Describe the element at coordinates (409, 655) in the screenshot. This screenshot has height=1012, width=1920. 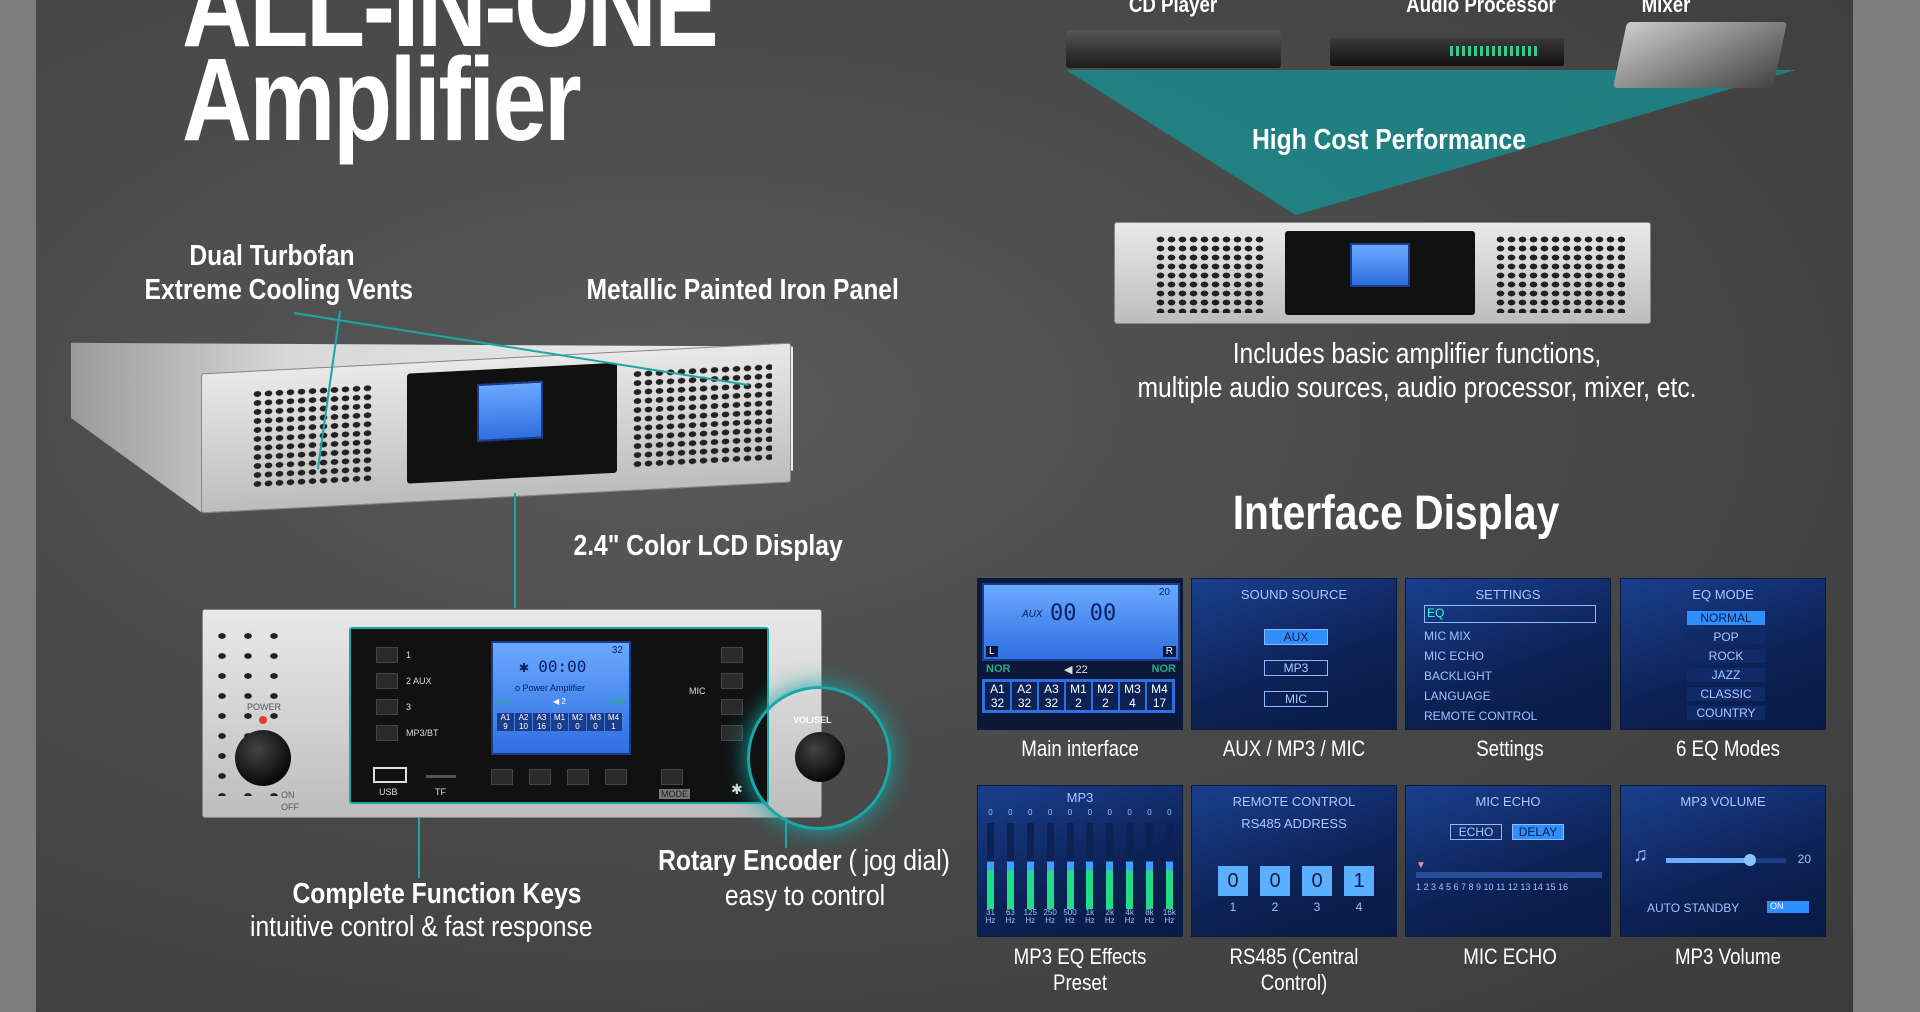
I see `aux-label-1: 1` at that location.